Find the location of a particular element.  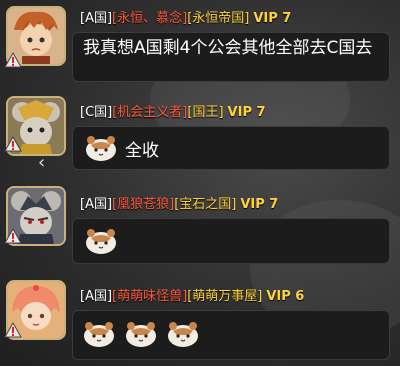

chevron-left-icon: ‹ is located at coordinates (41, 162).